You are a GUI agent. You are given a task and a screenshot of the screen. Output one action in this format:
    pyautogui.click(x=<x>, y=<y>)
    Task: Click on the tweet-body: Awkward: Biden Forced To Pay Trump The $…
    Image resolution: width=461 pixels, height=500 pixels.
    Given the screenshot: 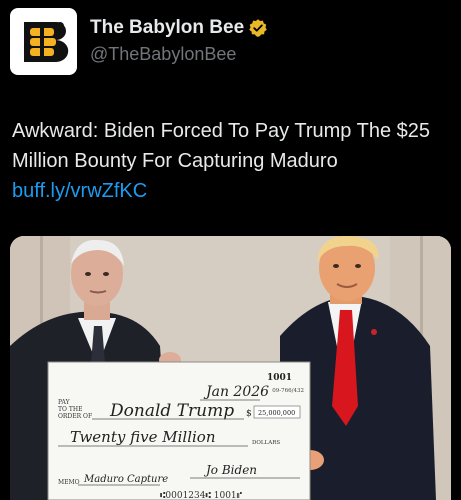 What is the action you would take?
    pyautogui.click(x=221, y=146)
    